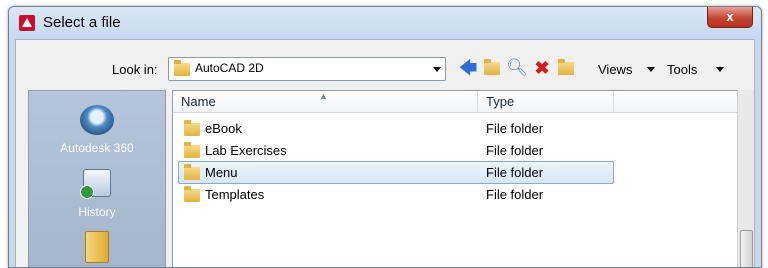 The image size is (768, 268). What do you see at coordinates (307, 69) in the screenshot?
I see `lookin-dropdown: AutoCAD 2D` at bounding box center [307, 69].